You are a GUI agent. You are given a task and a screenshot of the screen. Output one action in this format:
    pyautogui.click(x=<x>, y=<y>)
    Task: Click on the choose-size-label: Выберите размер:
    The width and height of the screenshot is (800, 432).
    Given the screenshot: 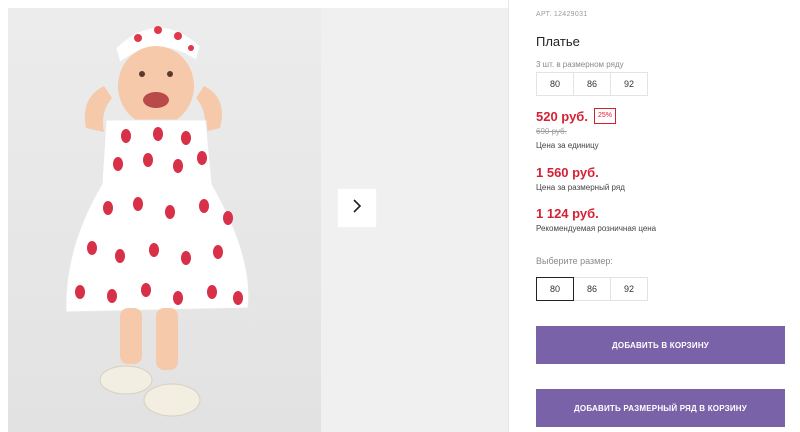 What is the action you would take?
    pyautogui.click(x=574, y=261)
    